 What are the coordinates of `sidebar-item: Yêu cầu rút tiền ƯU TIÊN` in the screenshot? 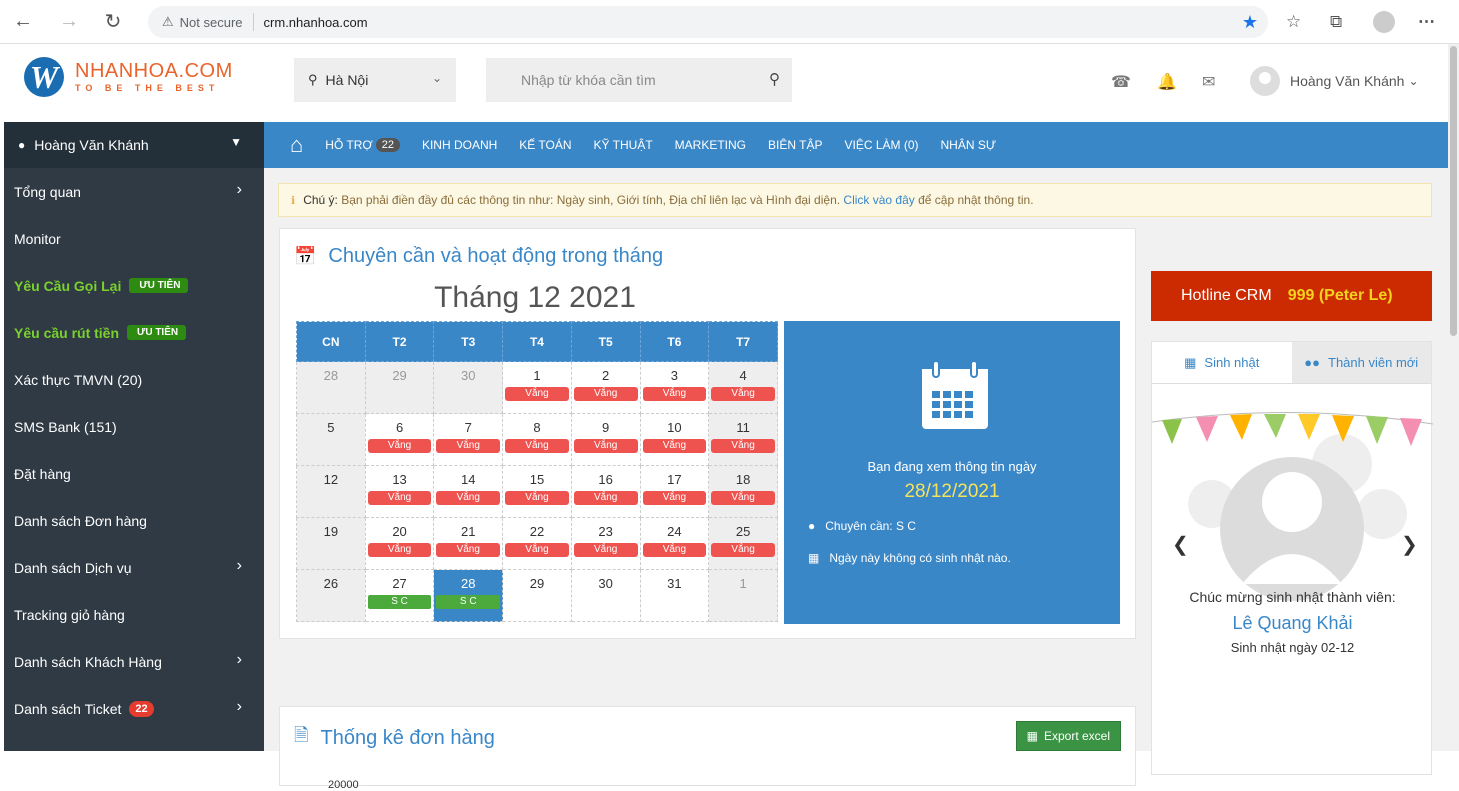 It's located at (134, 332).